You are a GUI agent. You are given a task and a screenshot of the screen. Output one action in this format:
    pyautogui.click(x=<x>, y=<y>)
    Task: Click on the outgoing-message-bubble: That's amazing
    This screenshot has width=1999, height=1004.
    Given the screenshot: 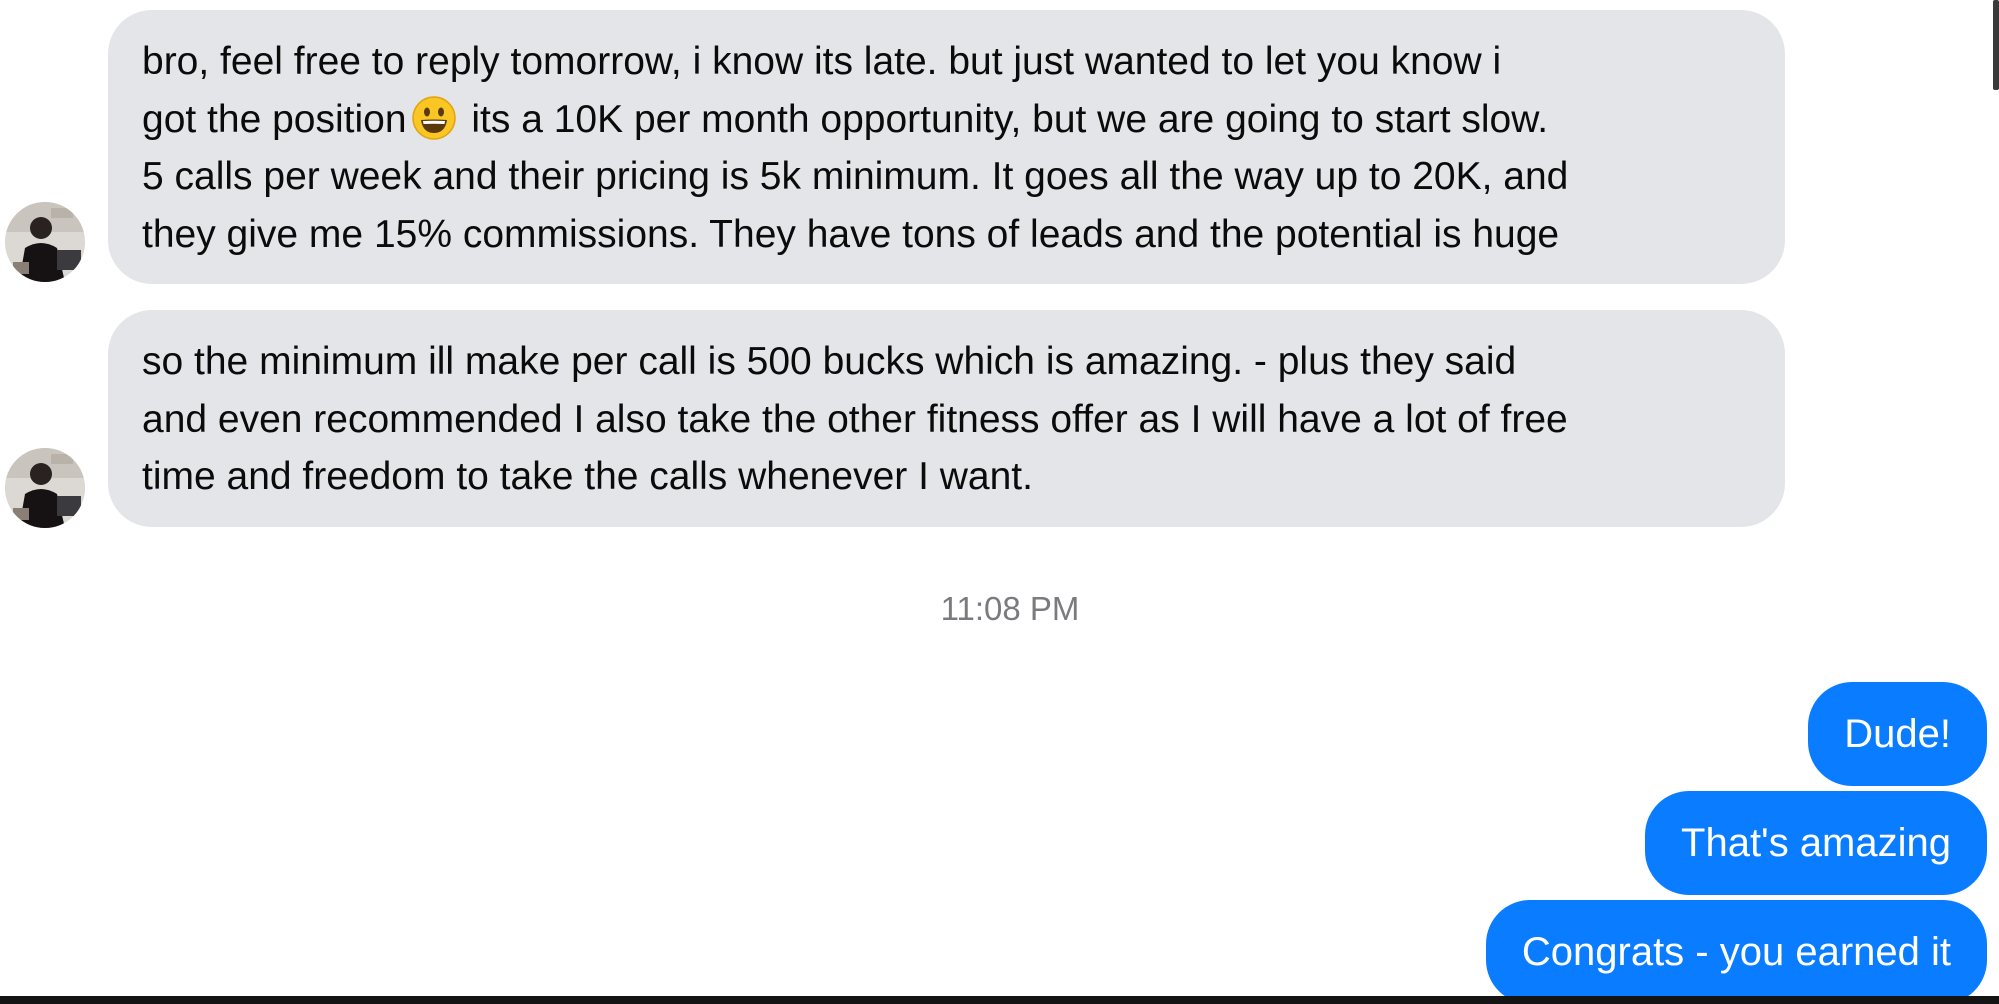 What is the action you would take?
    pyautogui.click(x=1816, y=843)
    